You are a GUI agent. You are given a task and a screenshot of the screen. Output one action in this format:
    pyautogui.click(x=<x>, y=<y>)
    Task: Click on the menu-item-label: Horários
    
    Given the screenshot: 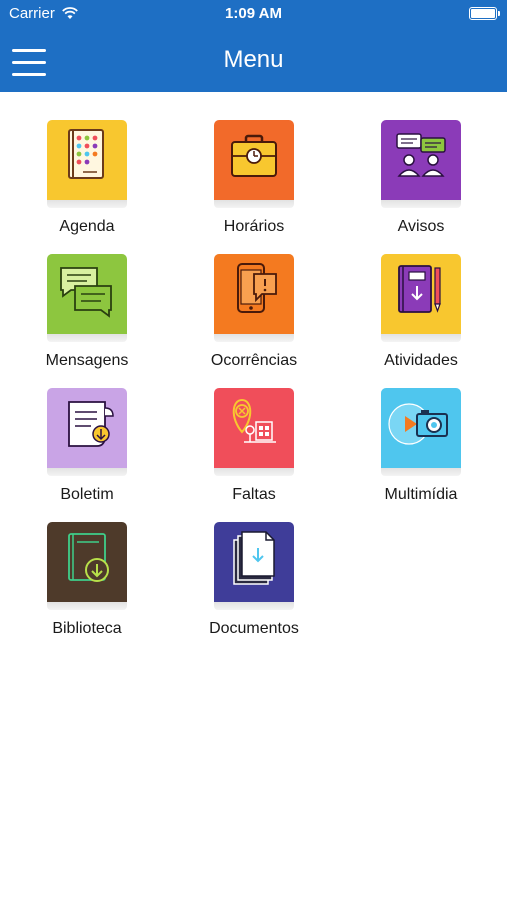 What is the action you would take?
    pyautogui.click(x=254, y=226)
    